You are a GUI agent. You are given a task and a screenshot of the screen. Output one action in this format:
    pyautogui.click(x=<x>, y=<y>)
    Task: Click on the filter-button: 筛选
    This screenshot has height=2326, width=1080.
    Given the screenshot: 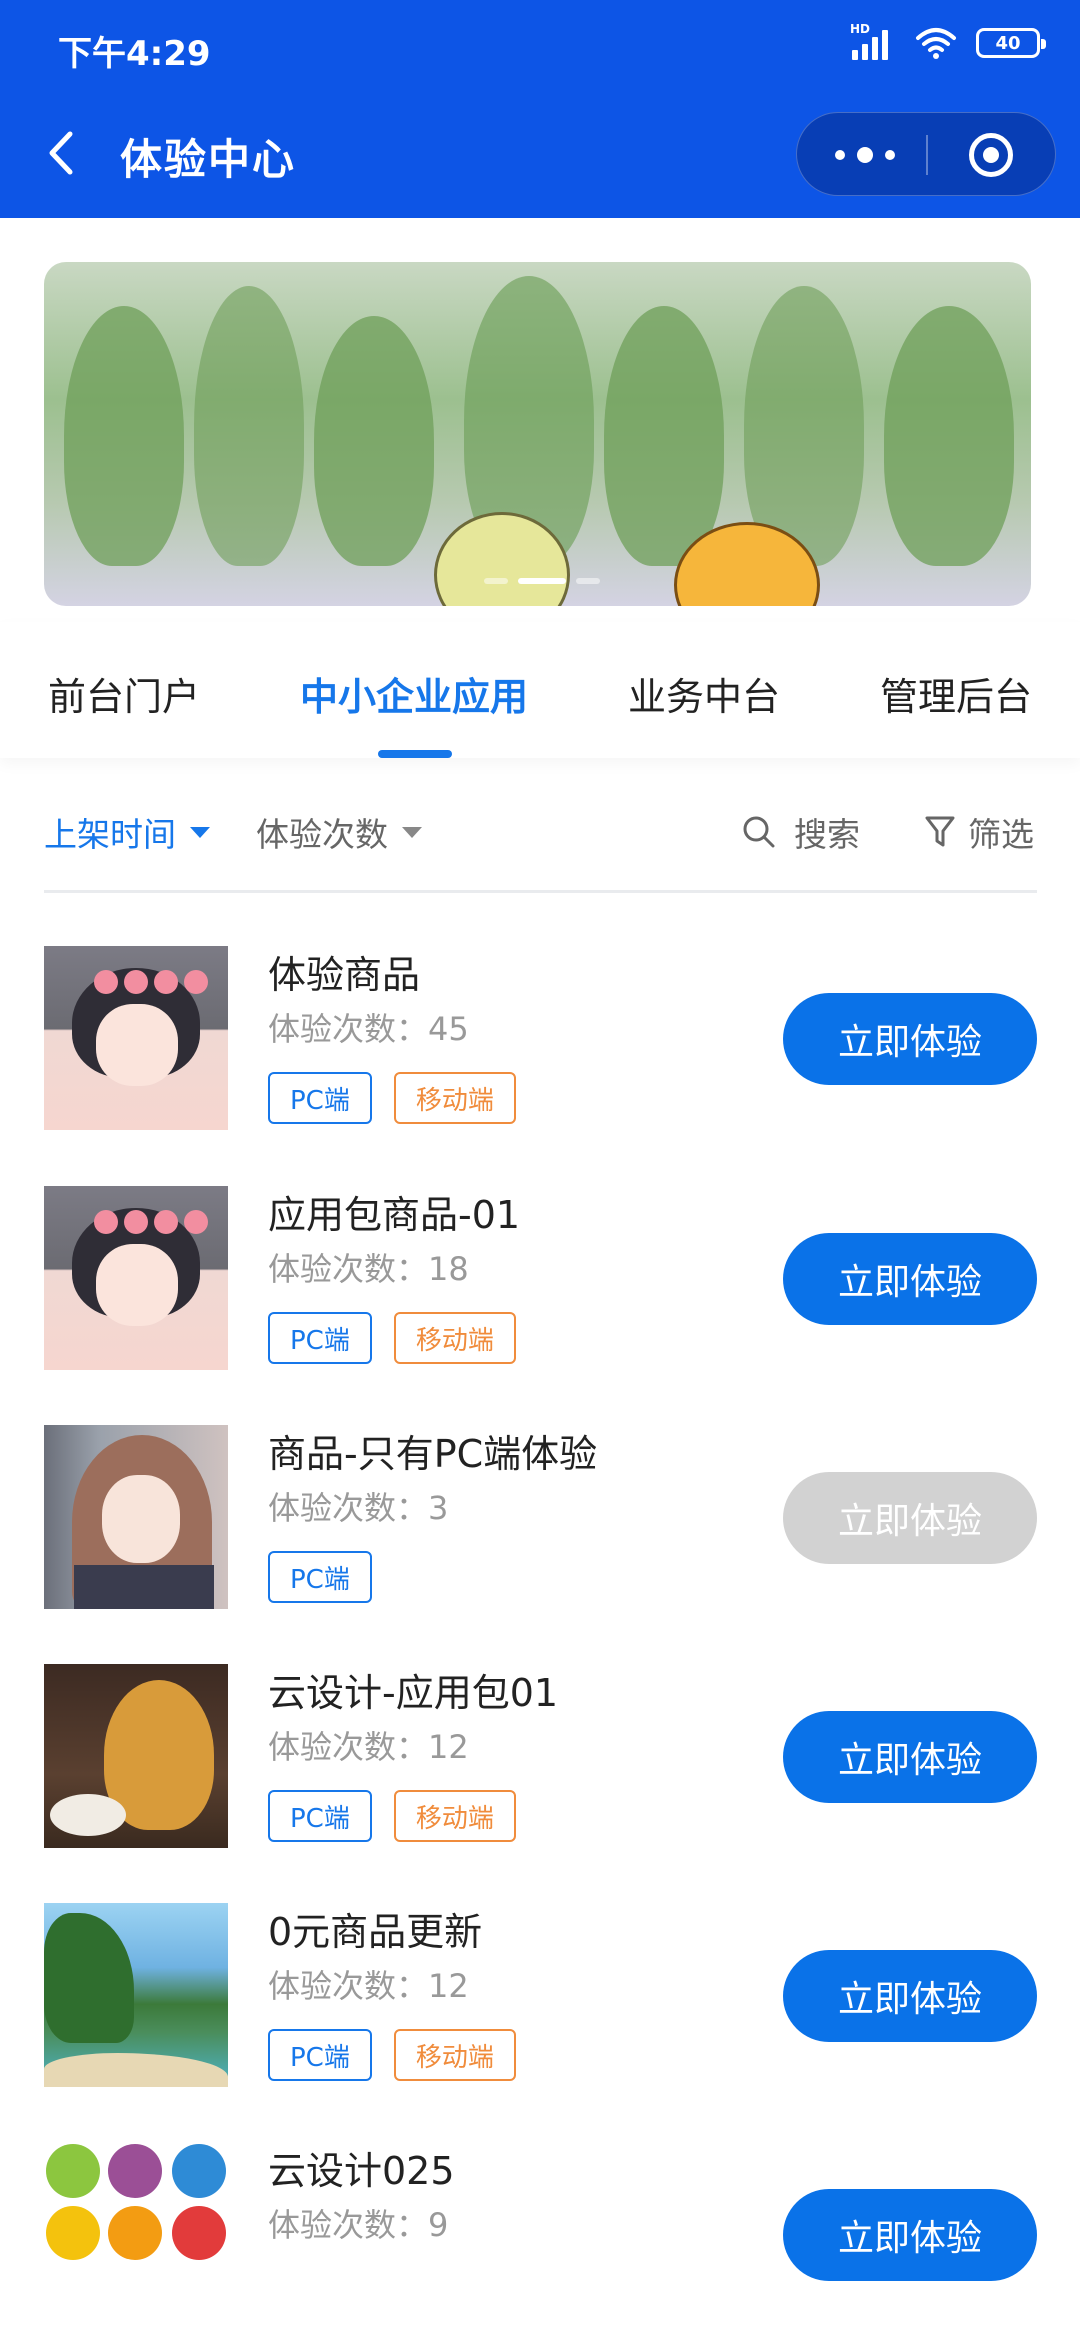 What is the action you would take?
    pyautogui.click(x=979, y=832)
    